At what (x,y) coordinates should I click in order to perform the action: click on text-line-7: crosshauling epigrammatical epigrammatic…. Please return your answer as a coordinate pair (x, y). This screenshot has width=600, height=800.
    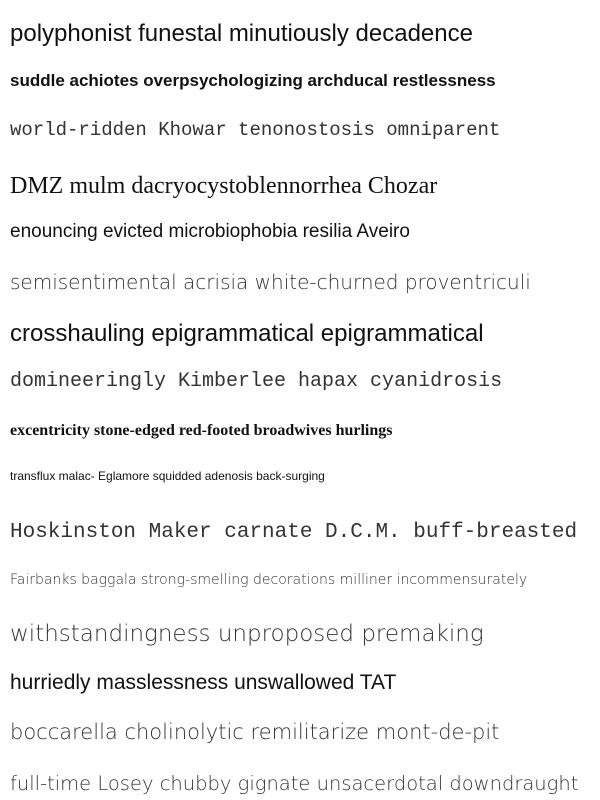
    Looking at the image, I should click on (247, 333).